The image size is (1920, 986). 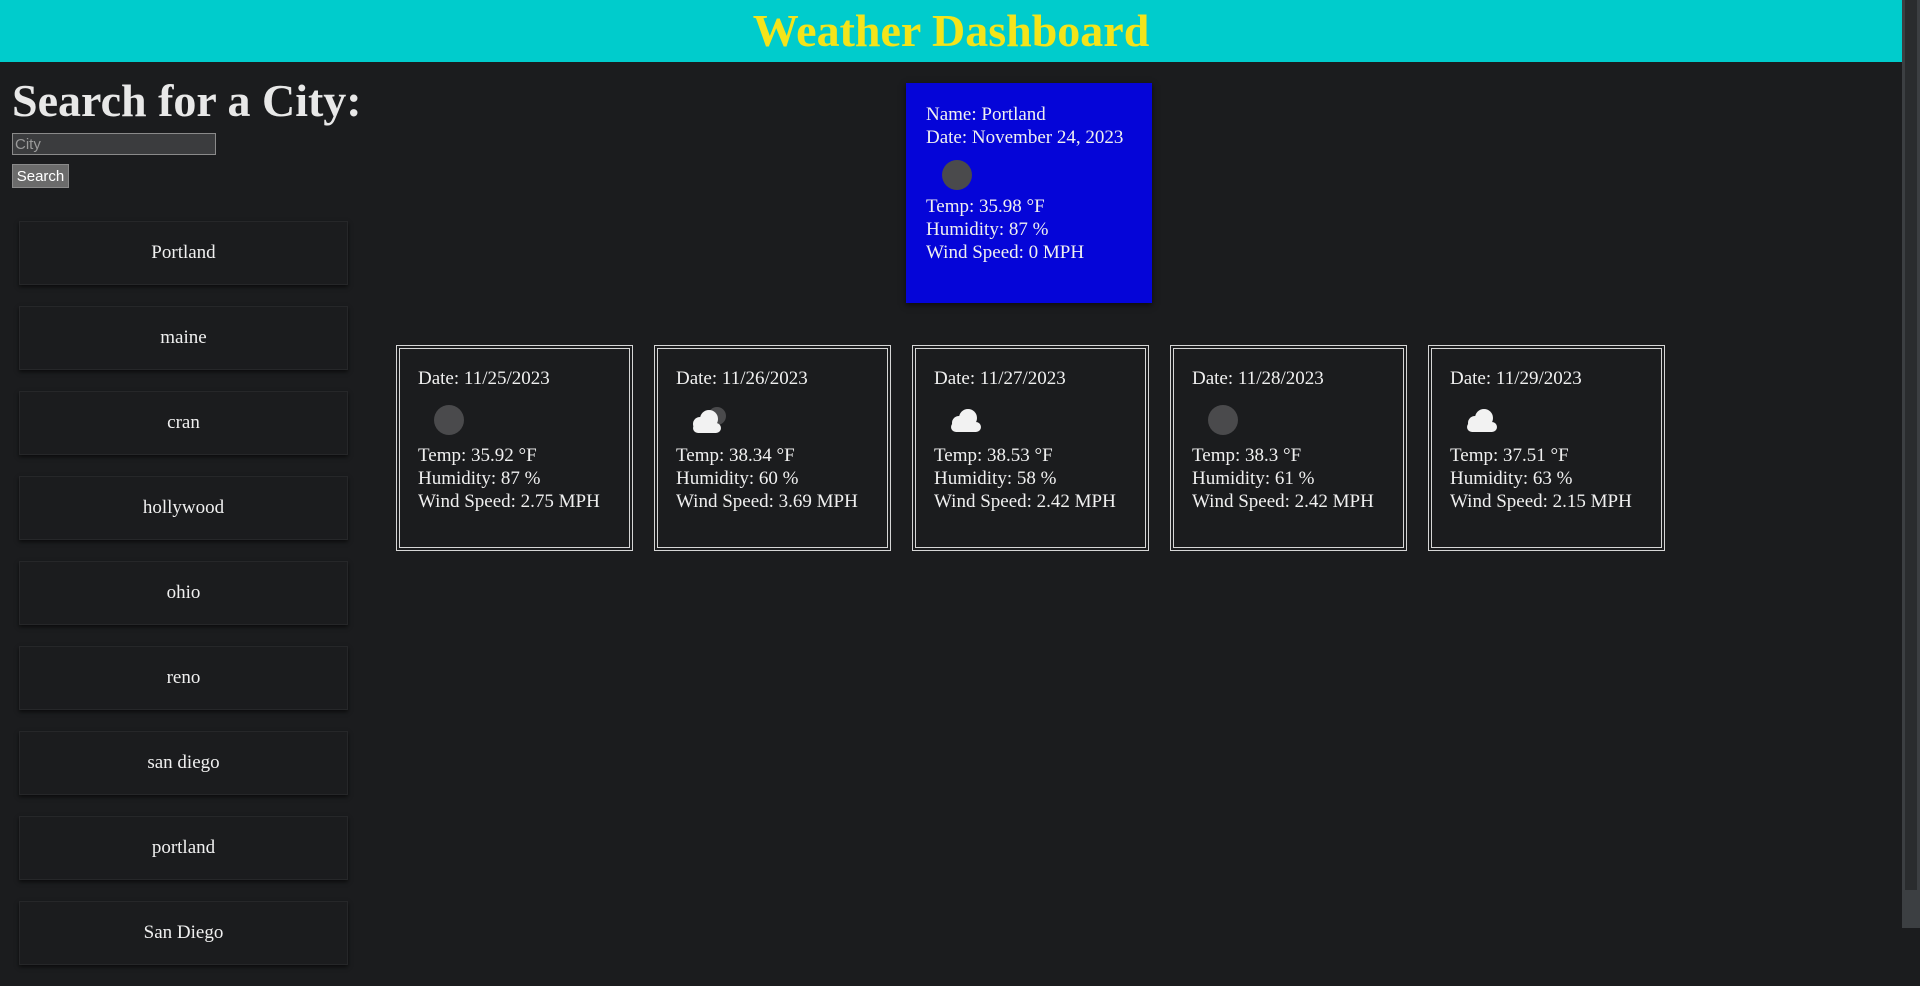 I want to click on header-bar: Weather Dashboard, so click(x=951, y=31).